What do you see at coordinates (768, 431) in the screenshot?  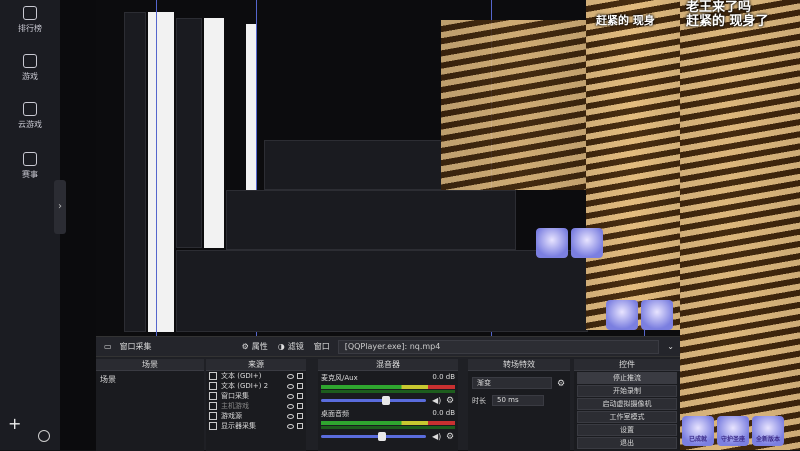 I see `gift-badge: 全新版本` at bounding box center [768, 431].